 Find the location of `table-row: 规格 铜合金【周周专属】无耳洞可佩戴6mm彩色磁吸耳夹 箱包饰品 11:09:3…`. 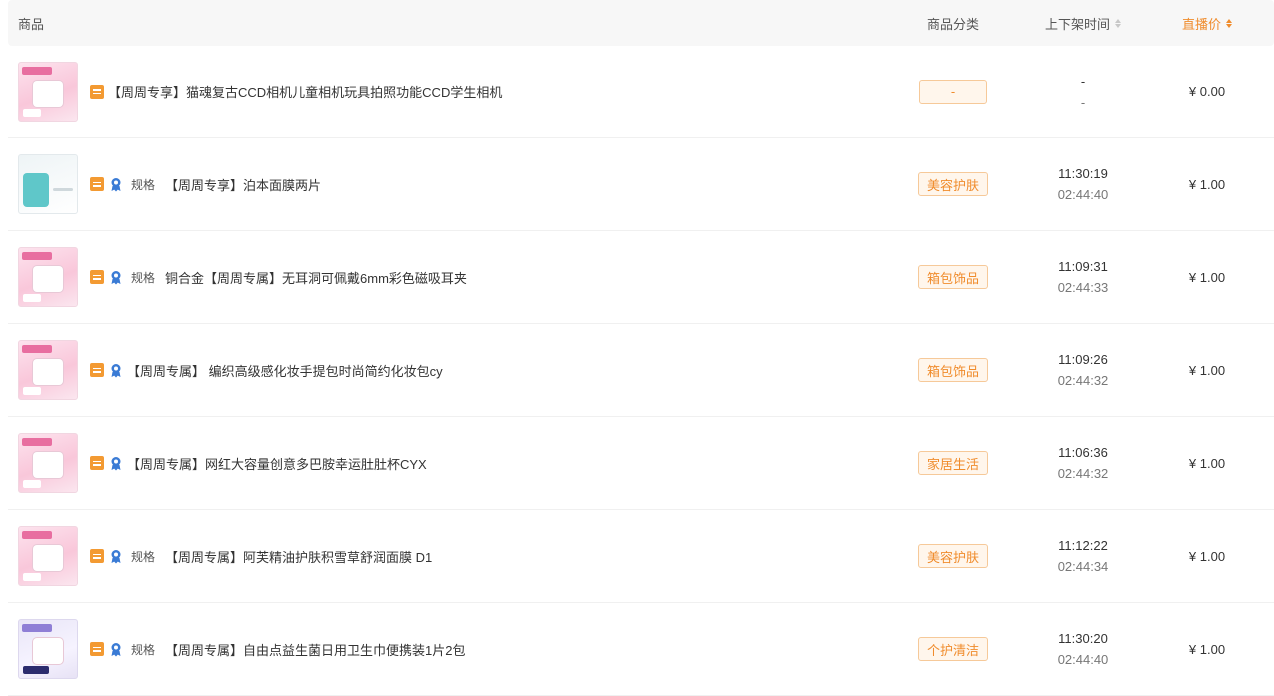

table-row: 规格 铜合金【周周专属】无耳洞可佩戴6mm彩色磁吸耳夹 箱包饰品 11:09:3… is located at coordinates (641, 277).